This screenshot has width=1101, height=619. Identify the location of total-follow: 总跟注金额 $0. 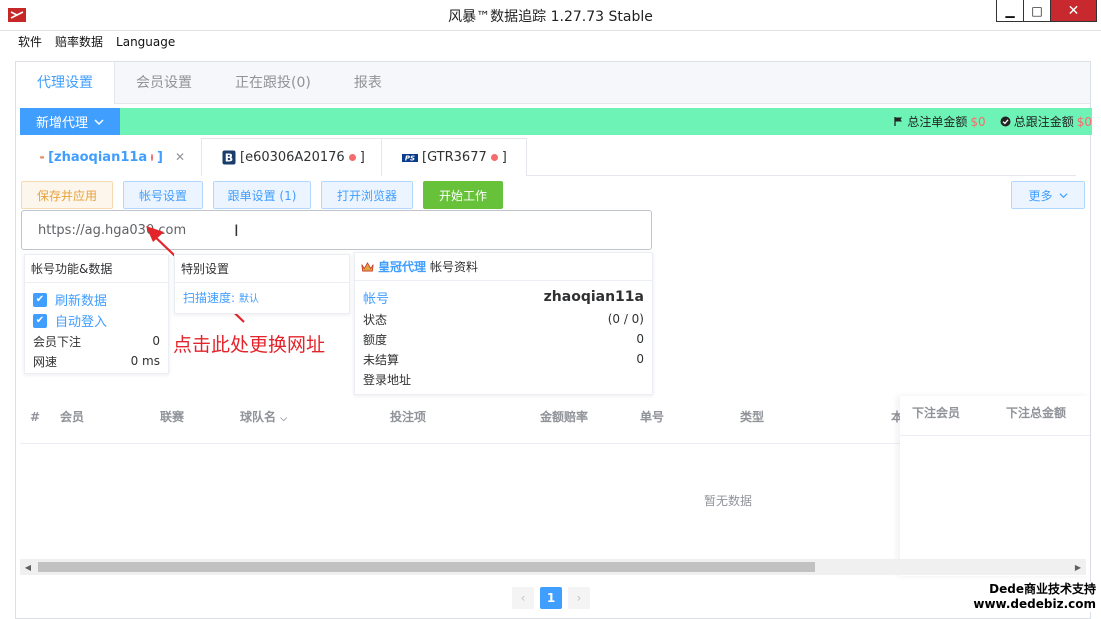
(1046, 121).